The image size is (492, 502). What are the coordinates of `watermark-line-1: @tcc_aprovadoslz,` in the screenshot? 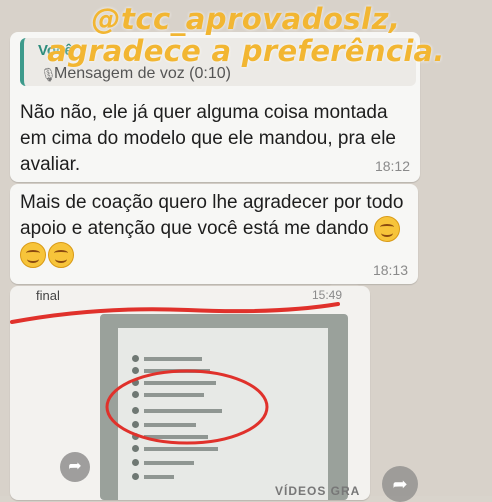 It's located at (246, 19).